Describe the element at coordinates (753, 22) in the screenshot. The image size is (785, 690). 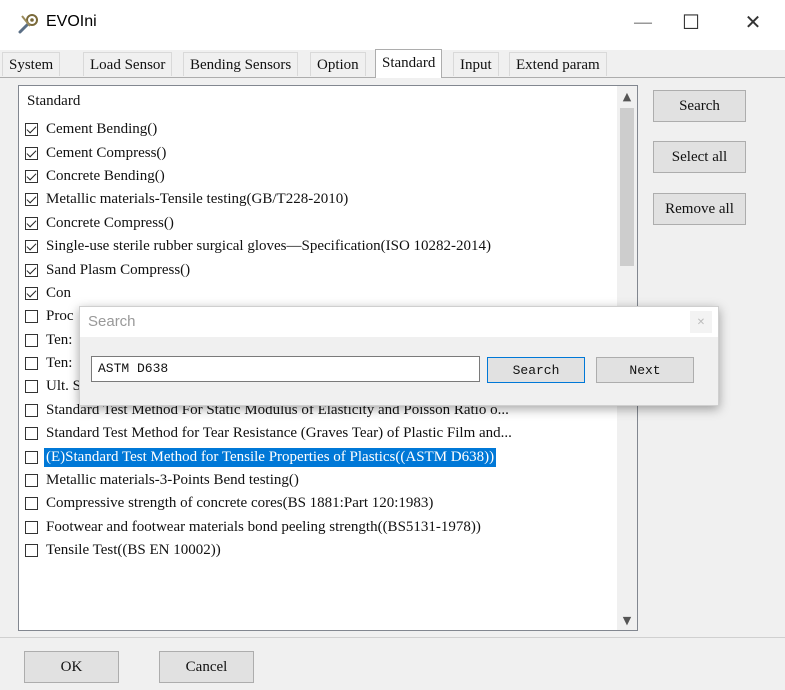
I see `close-button: ✕` at that location.